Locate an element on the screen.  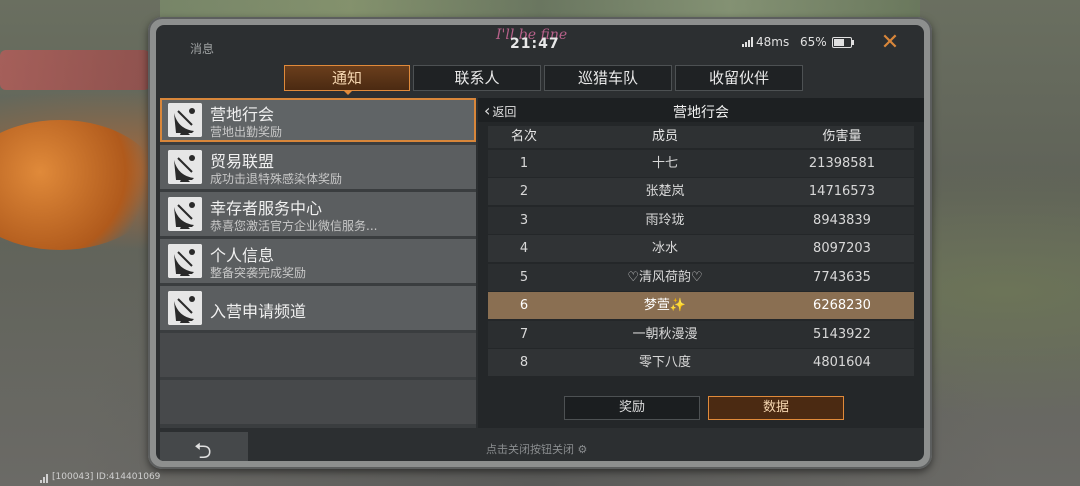
message-title: 幸存者服务中心 is located at coordinates (266, 208).